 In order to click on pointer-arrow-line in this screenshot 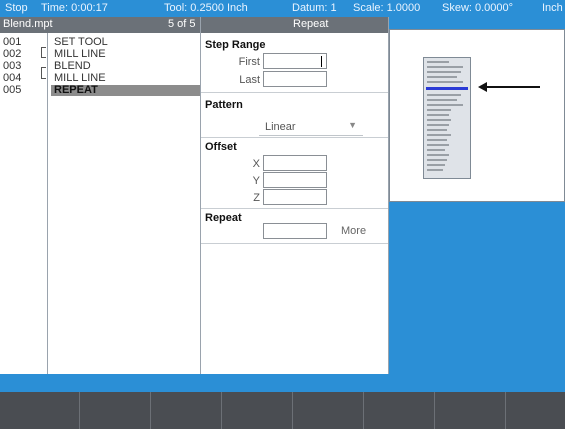, I will do `click(513, 87)`.